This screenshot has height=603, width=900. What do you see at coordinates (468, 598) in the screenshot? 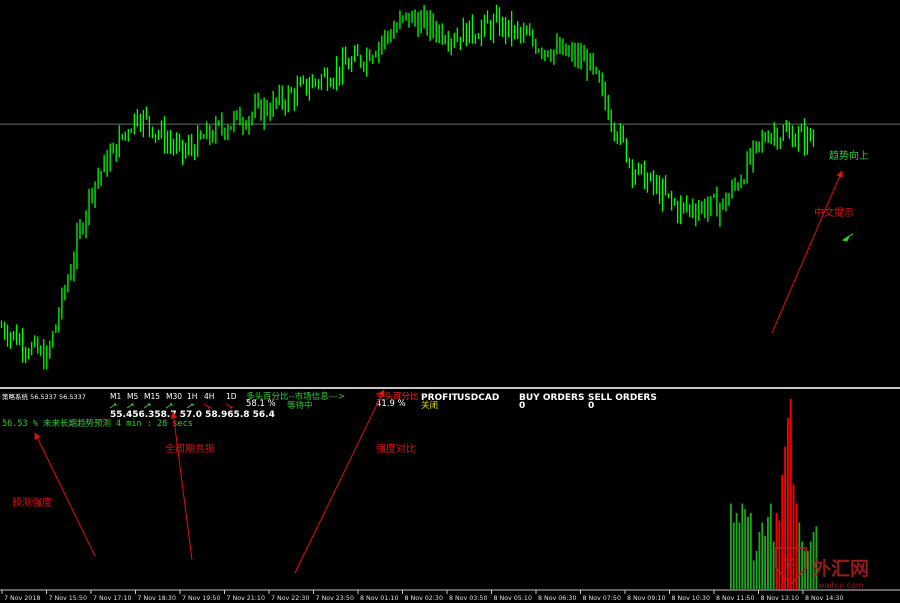
I see `time-label: 8 Nov 03:50` at bounding box center [468, 598].